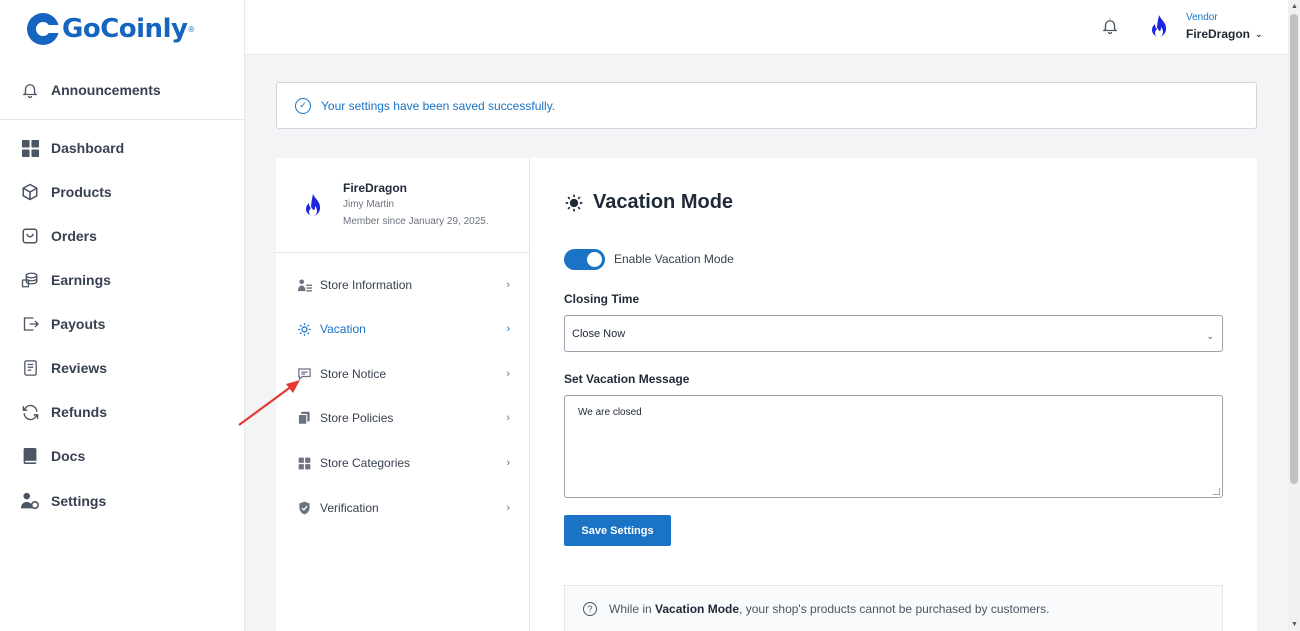 The image size is (1300, 631). Describe the element at coordinates (30, 412) in the screenshot. I see `refresh-icon` at that location.